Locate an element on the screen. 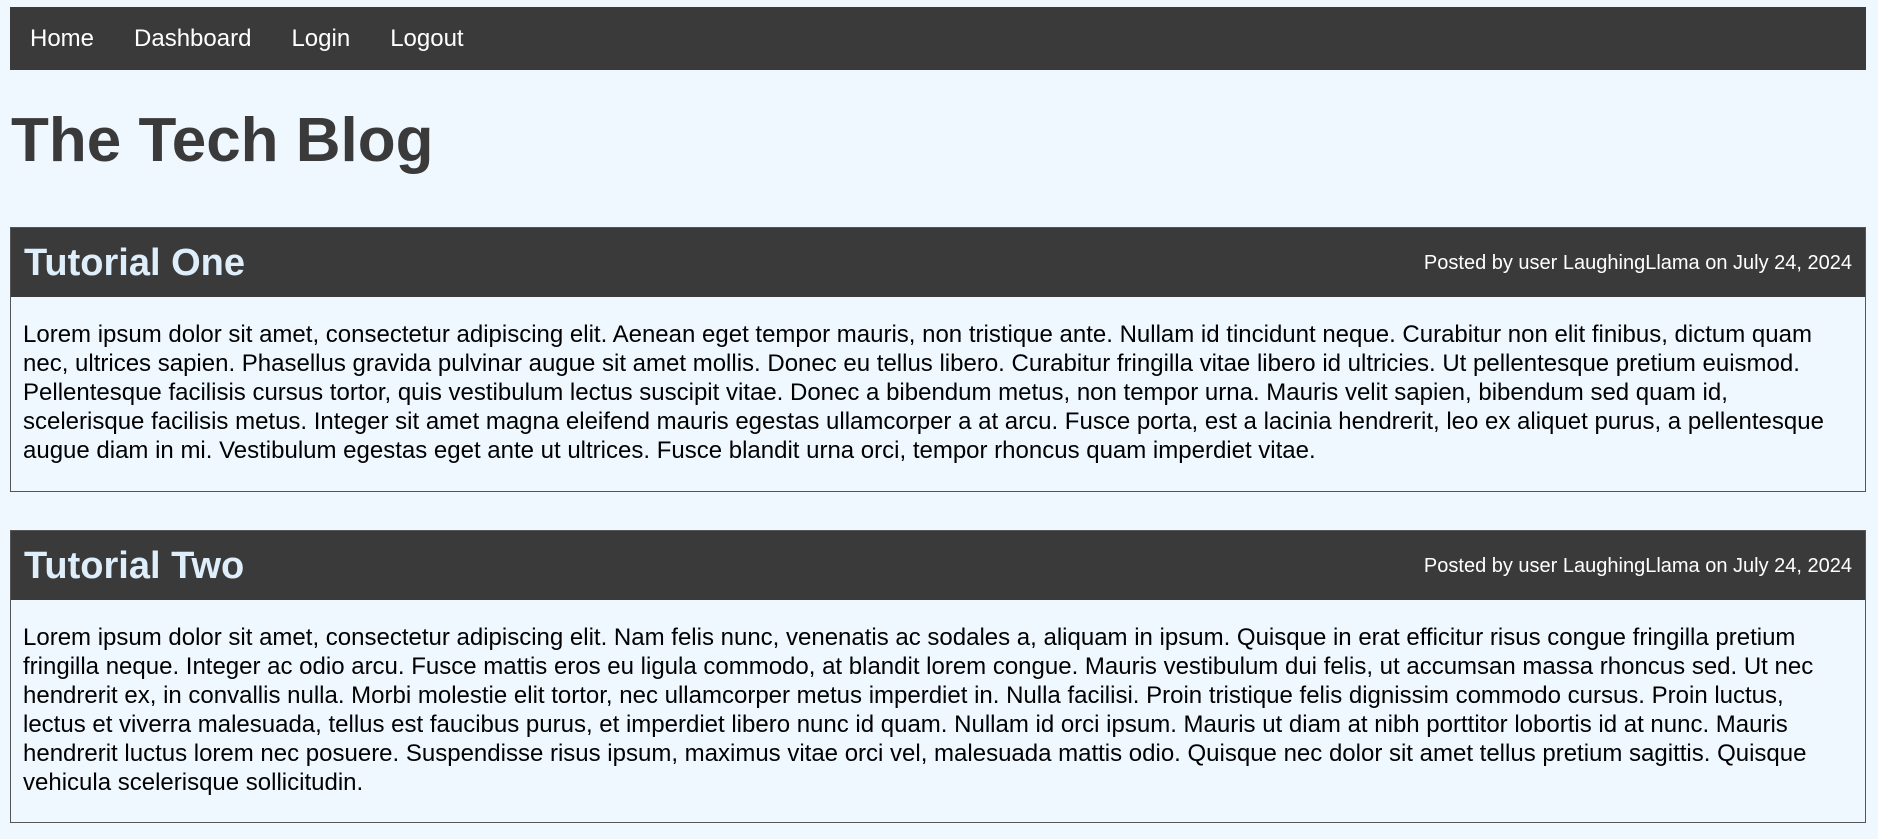  nav-dashboard-link: Dashboard is located at coordinates (192, 38).